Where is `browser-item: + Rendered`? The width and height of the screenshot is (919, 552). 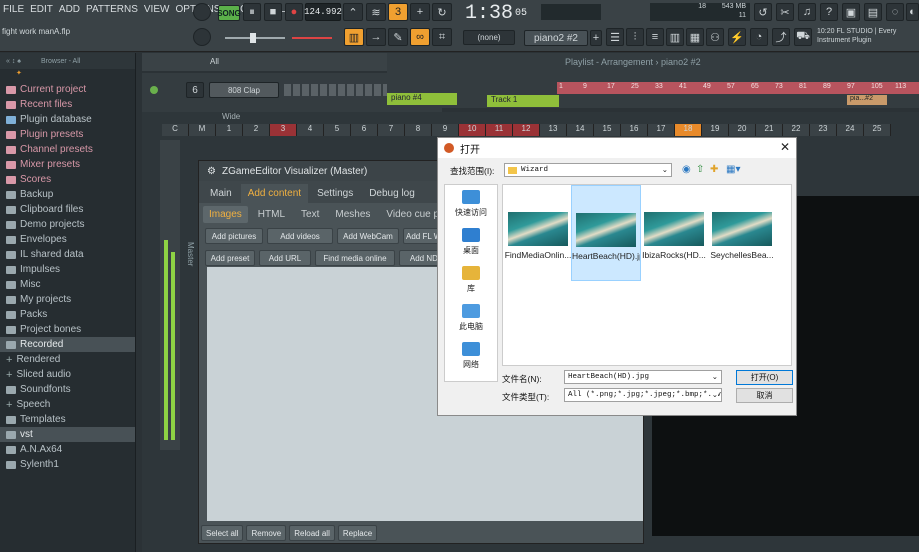 browser-item: + Rendered is located at coordinates (67, 359).